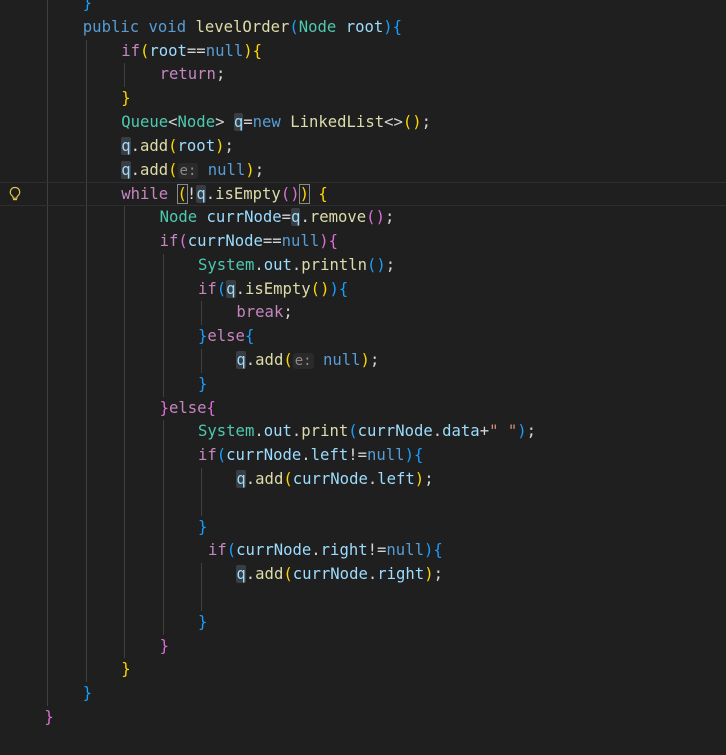 Image resolution: width=726 pixels, height=755 pixels. I want to click on code-line: while (!q.isEmpty()) {, so click(363, 194).